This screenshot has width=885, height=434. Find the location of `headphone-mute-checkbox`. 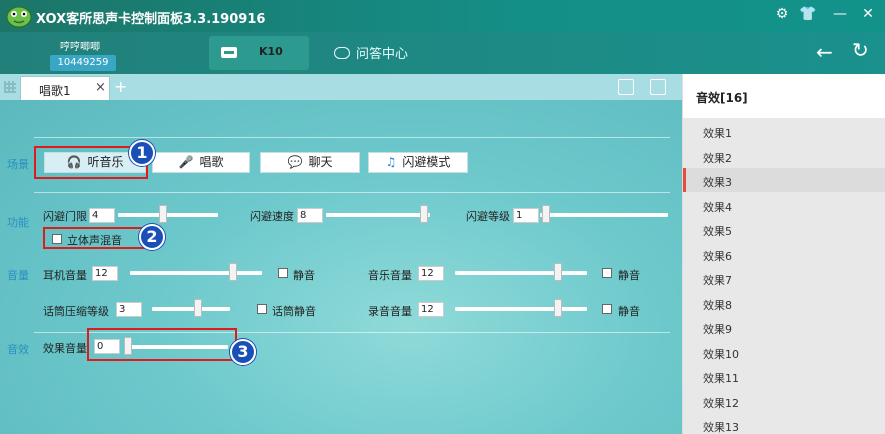

headphone-mute-checkbox is located at coordinates (283, 273).